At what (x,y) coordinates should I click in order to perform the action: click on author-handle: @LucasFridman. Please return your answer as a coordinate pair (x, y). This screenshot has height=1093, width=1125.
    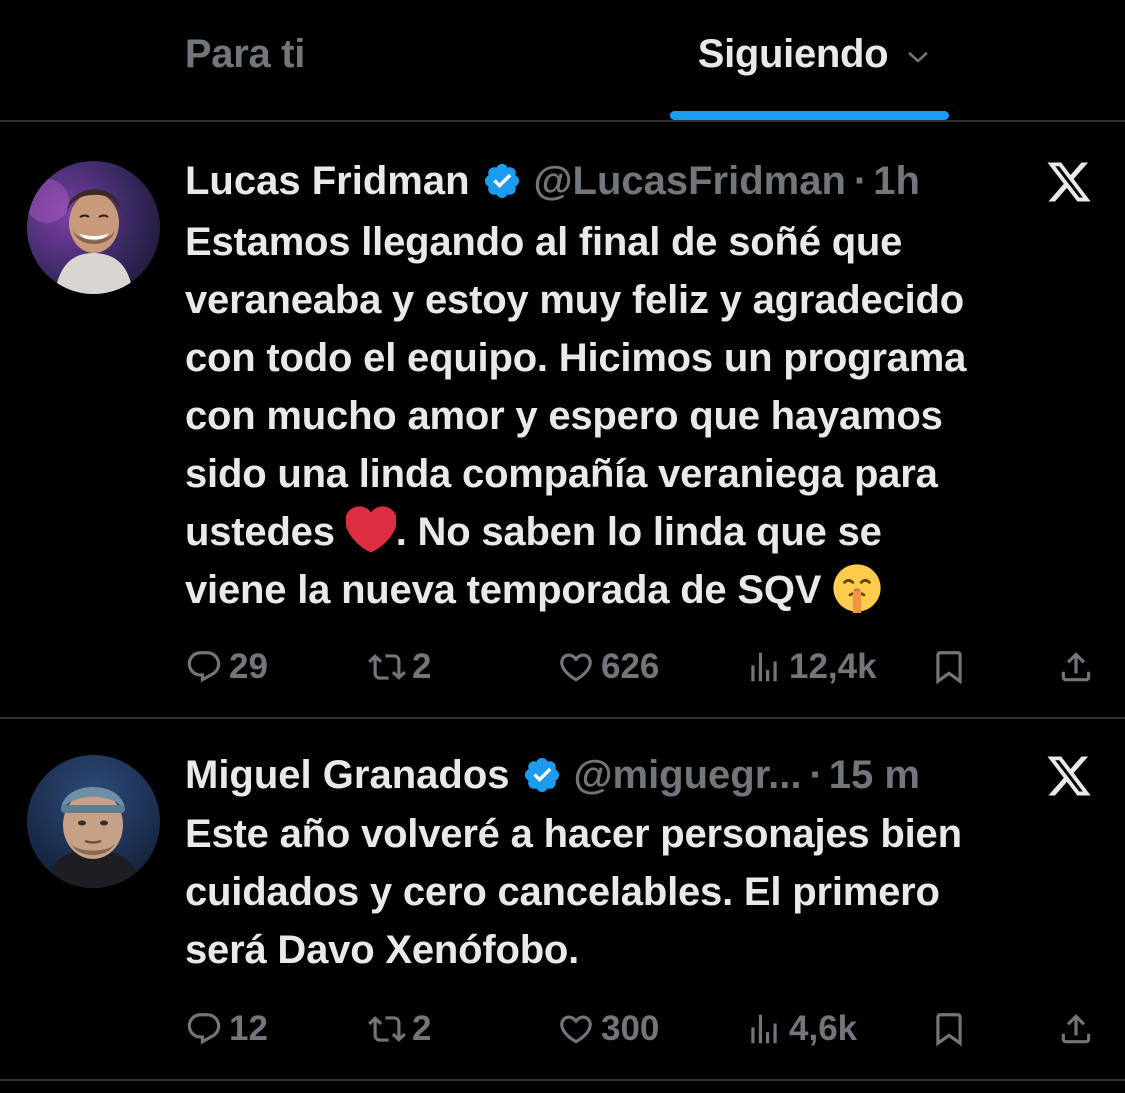
    Looking at the image, I should click on (690, 181).